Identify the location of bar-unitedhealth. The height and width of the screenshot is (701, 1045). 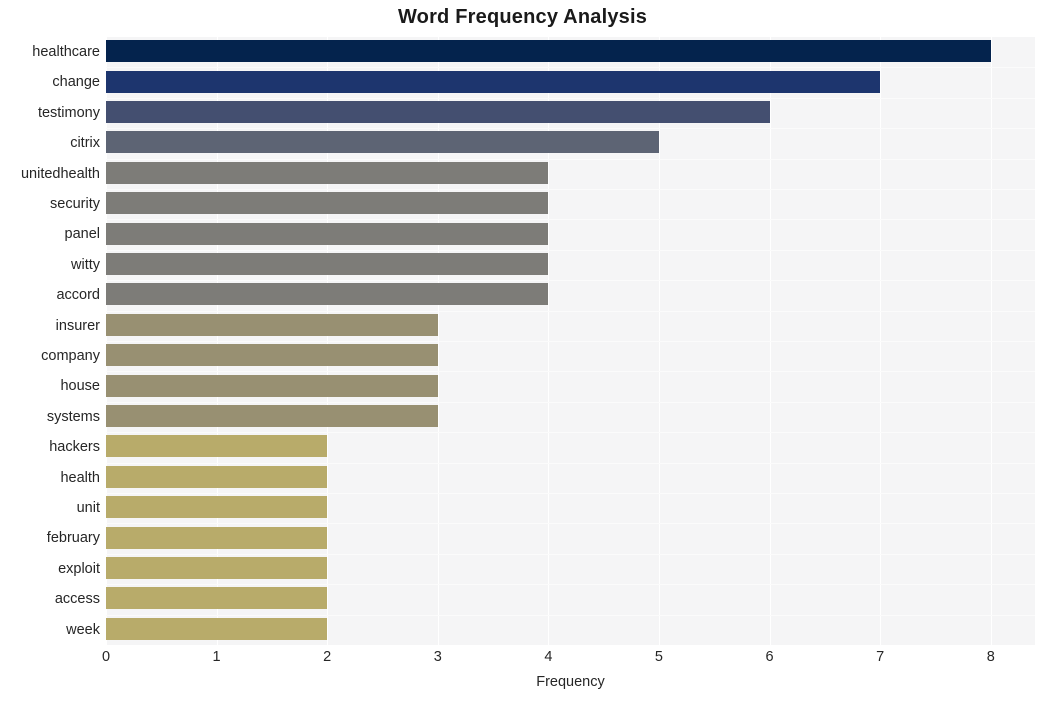
(327, 172).